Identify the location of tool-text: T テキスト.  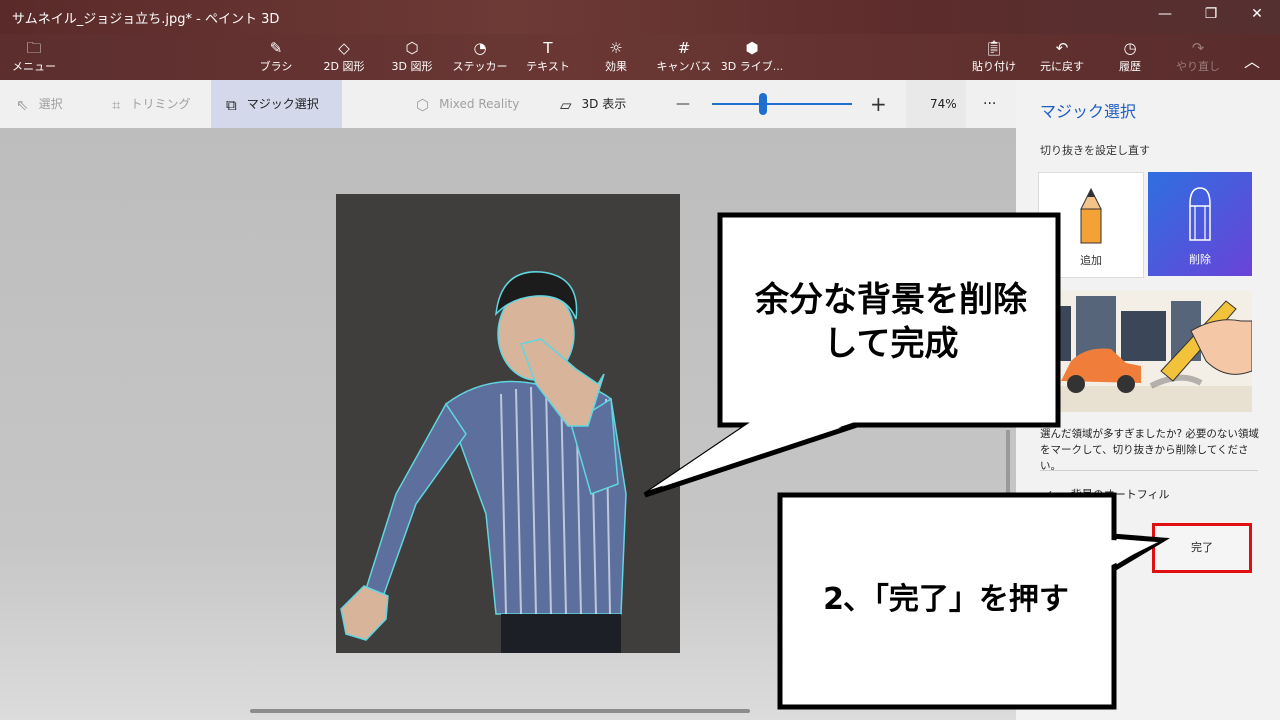
(548, 56).